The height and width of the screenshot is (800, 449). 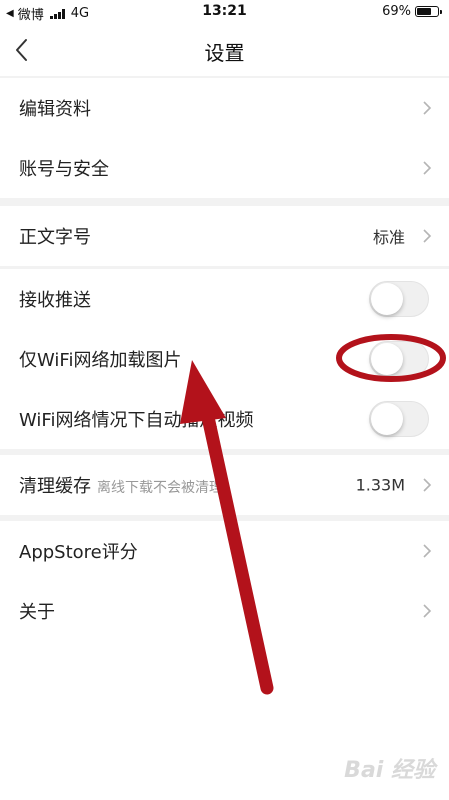 I want to click on wifi-autoplay-toggle, so click(x=399, y=419).